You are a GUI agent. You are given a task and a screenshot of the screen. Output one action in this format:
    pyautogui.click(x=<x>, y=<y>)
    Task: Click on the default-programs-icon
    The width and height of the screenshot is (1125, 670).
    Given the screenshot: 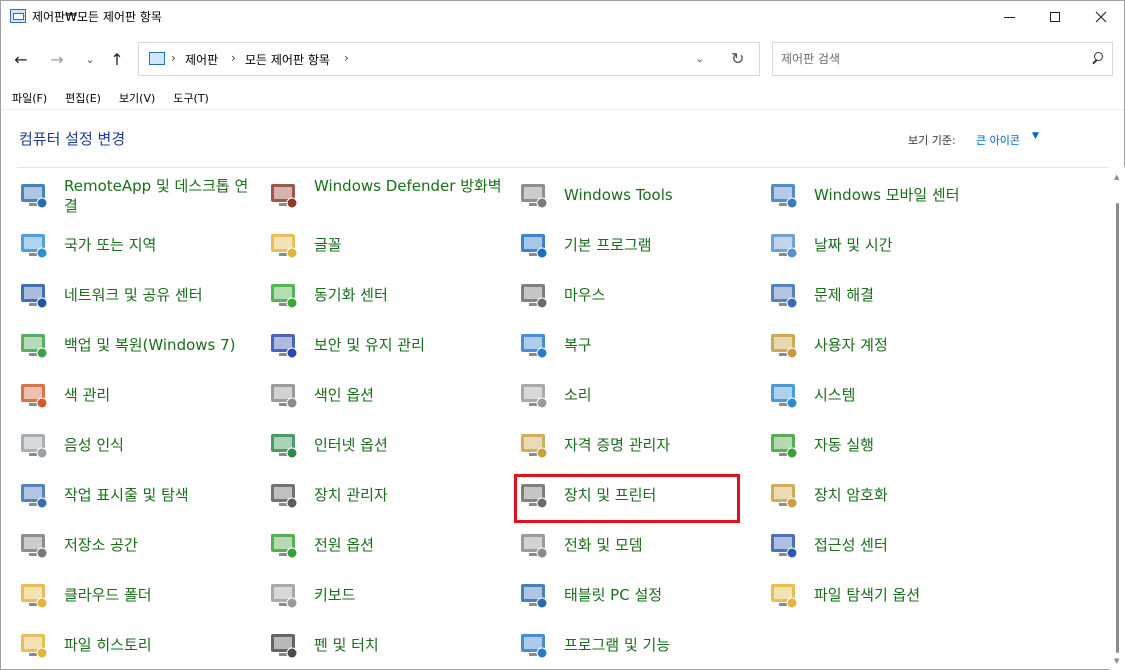 What is the action you would take?
    pyautogui.click(x=534, y=245)
    